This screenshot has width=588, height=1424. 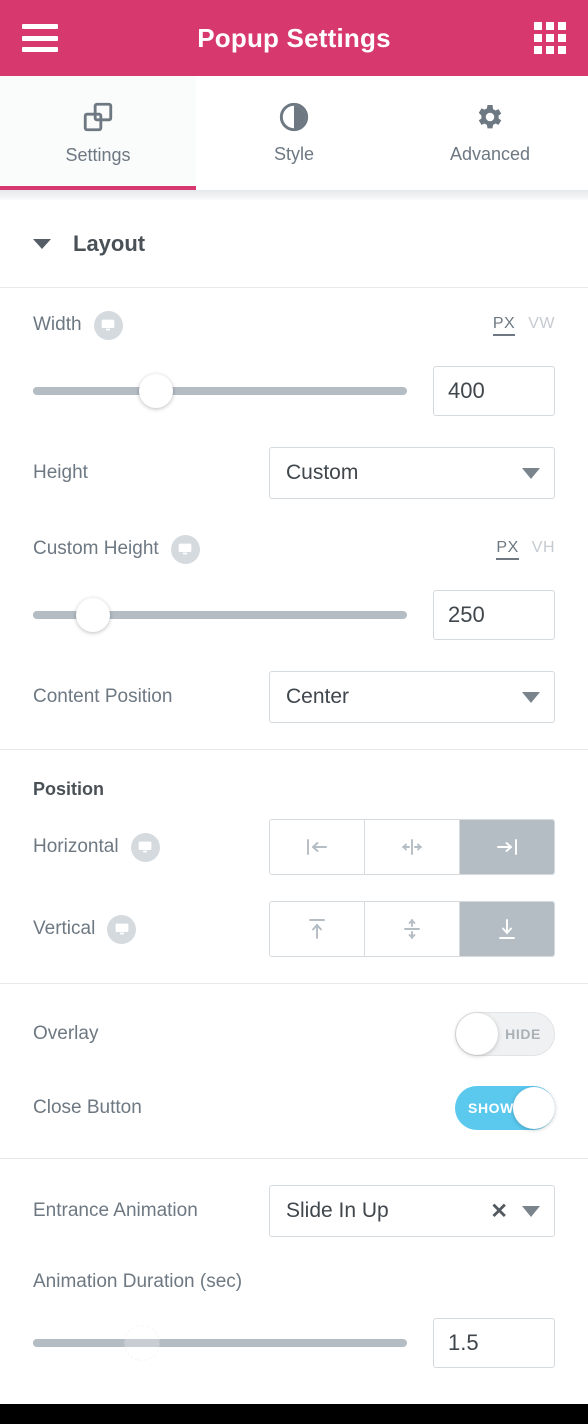 I want to click on animation-duration-slider-row: 1.5, so click(x=294, y=1350).